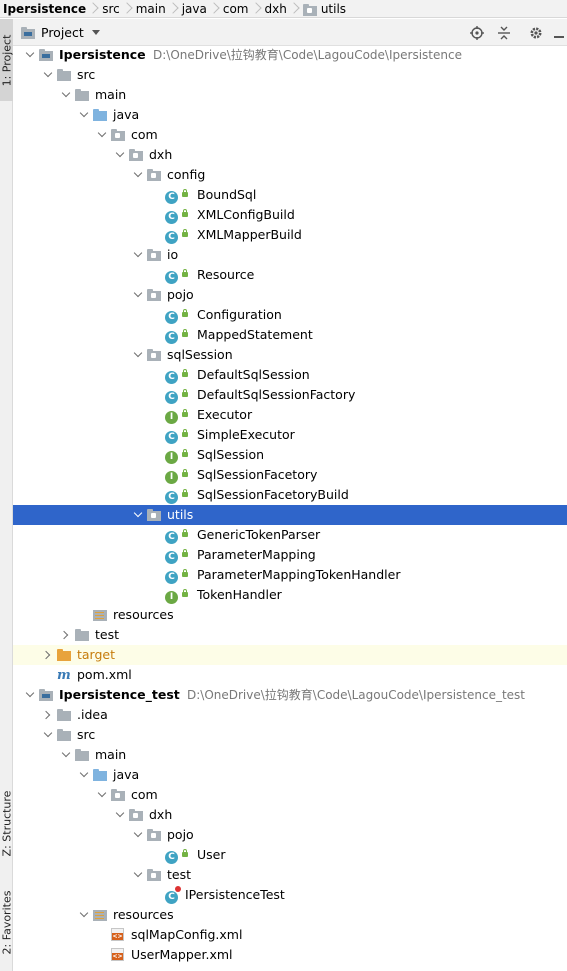 The image size is (567, 971). What do you see at coordinates (290, 475) in the screenshot?
I see `tree-node-sqlsessionfacetory: I SqlSessionFacetory` at bounding box center [290, 475].